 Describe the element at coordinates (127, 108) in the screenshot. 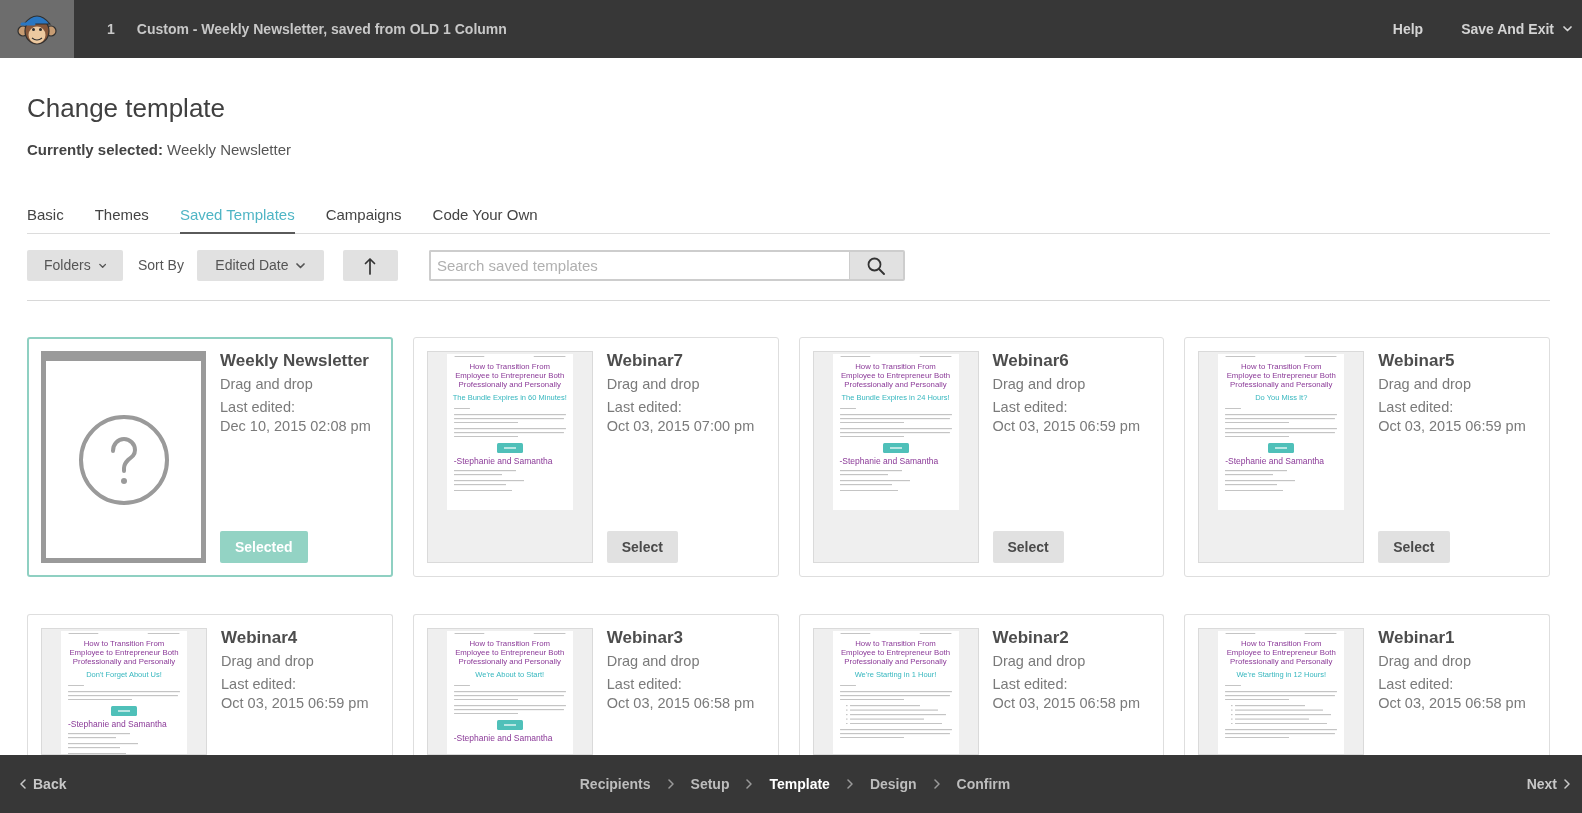

I see `page-title: Change template` at that location.